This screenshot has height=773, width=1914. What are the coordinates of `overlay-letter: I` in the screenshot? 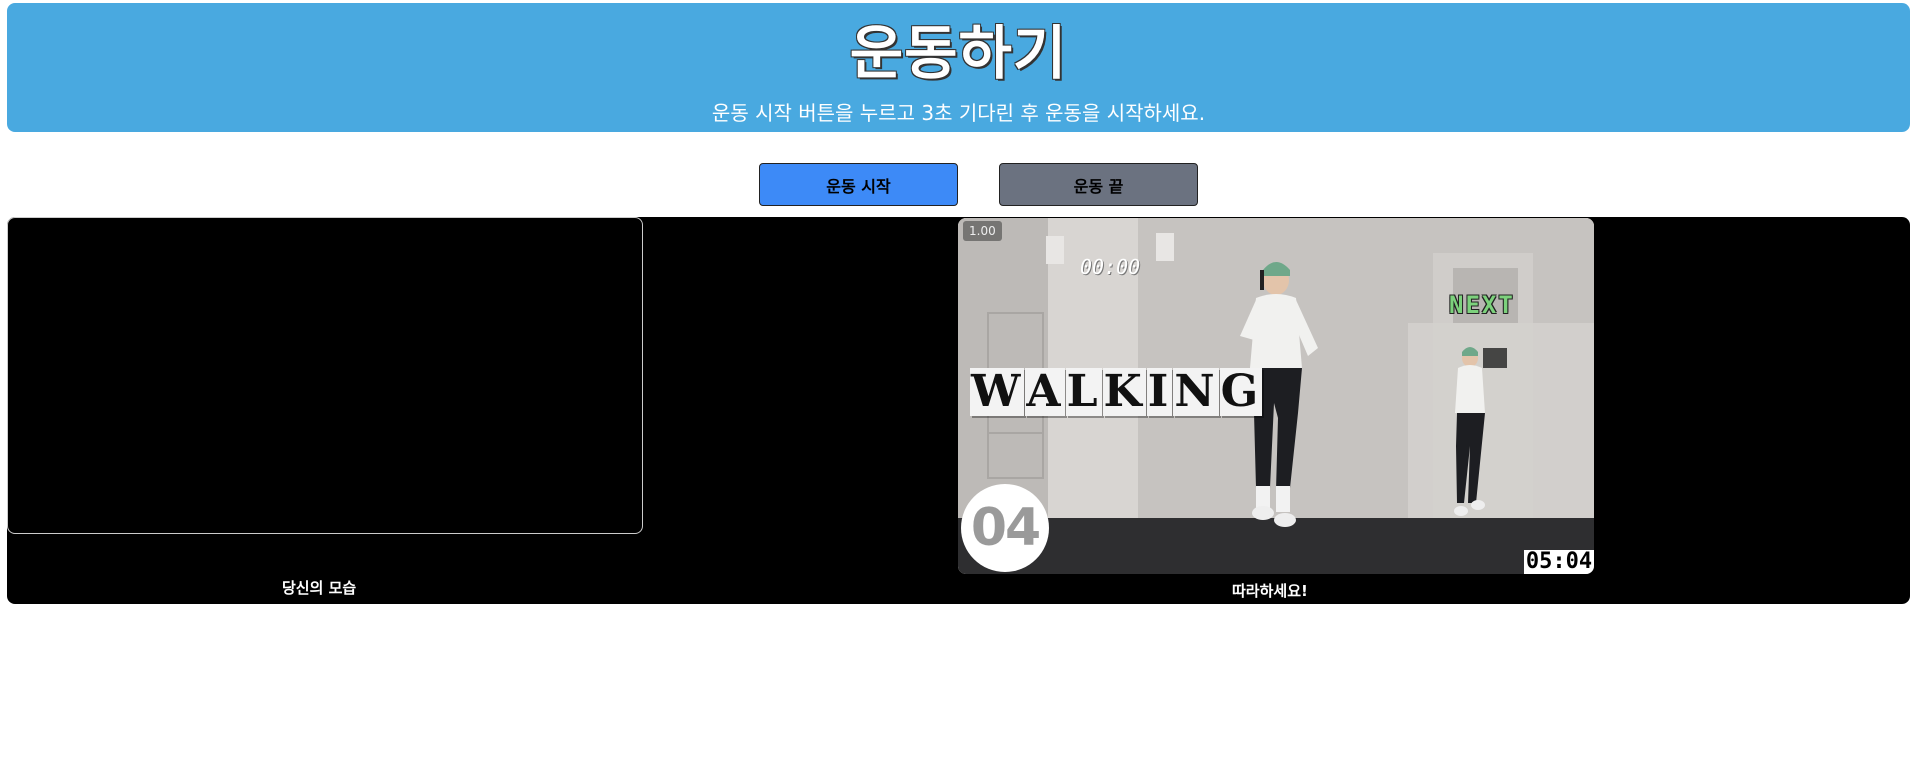 It's located at (1159, 391).